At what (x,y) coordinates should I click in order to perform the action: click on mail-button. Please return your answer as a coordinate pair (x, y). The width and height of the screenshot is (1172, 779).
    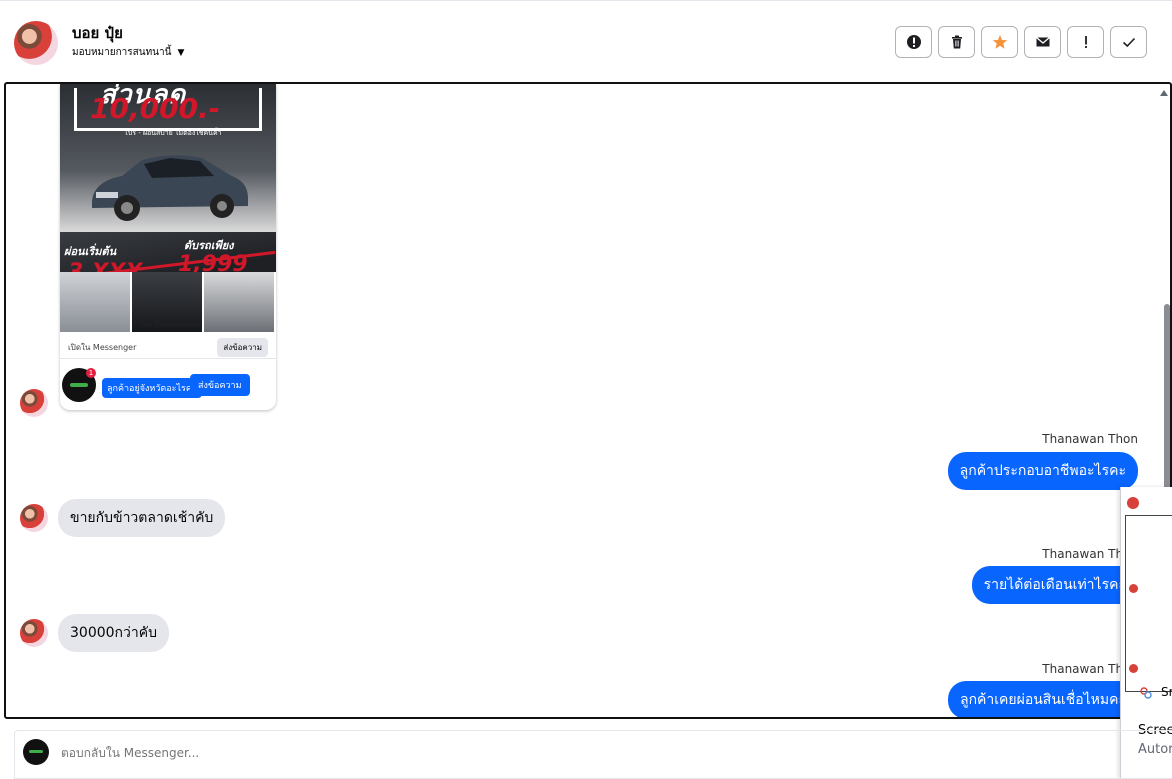
    Looking at the image, I should click on (1042, 42).